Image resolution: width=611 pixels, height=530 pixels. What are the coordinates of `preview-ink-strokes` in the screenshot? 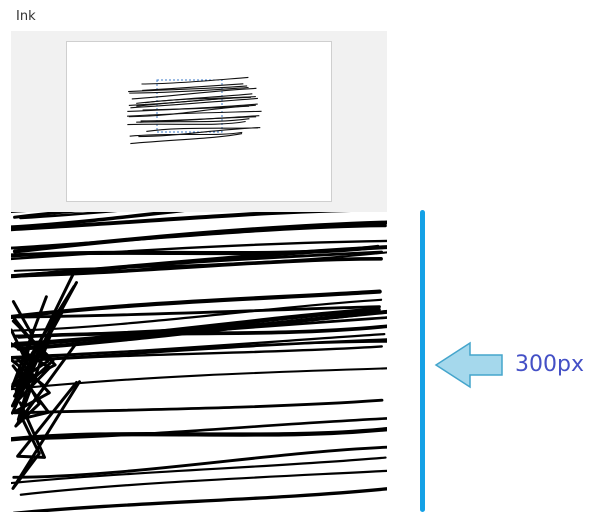 It's located at (194, 110).